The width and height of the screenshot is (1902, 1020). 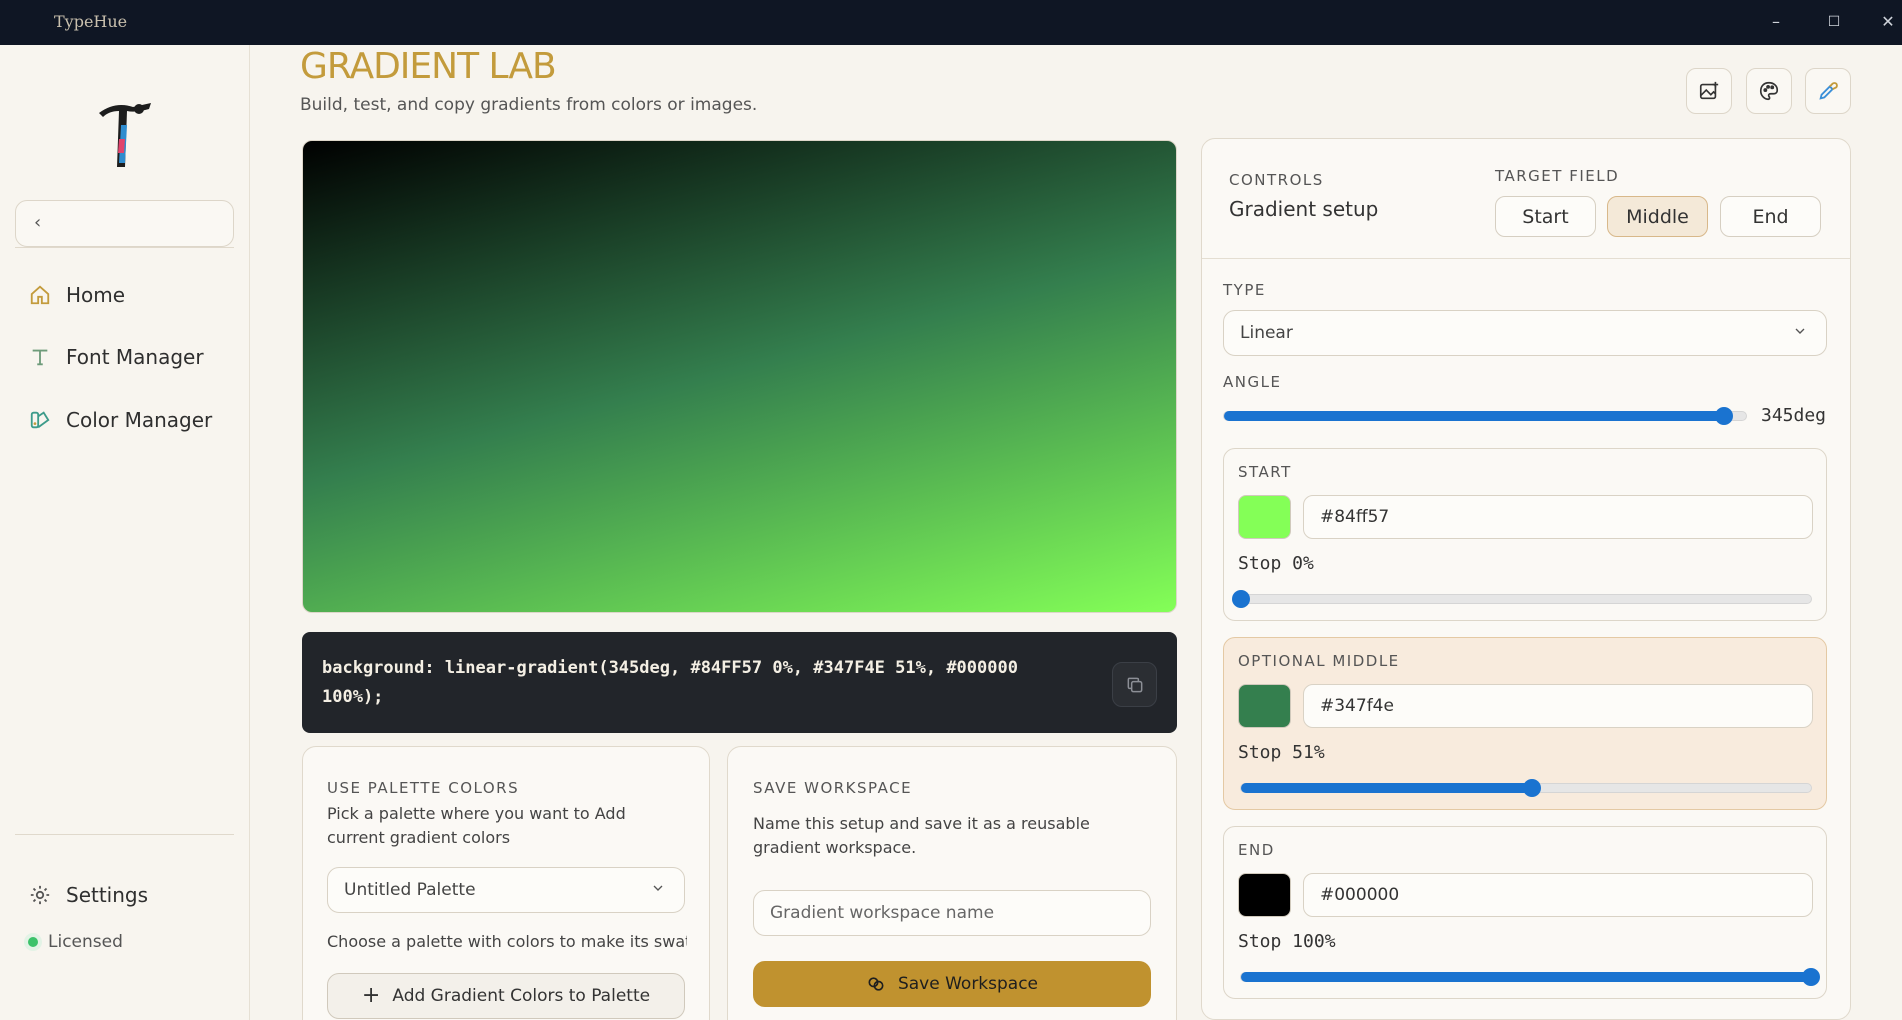 What do you see at coordinates (371, 995) in the screenshot?
I see `plus-icon: +` at bounding box center [371, 995].